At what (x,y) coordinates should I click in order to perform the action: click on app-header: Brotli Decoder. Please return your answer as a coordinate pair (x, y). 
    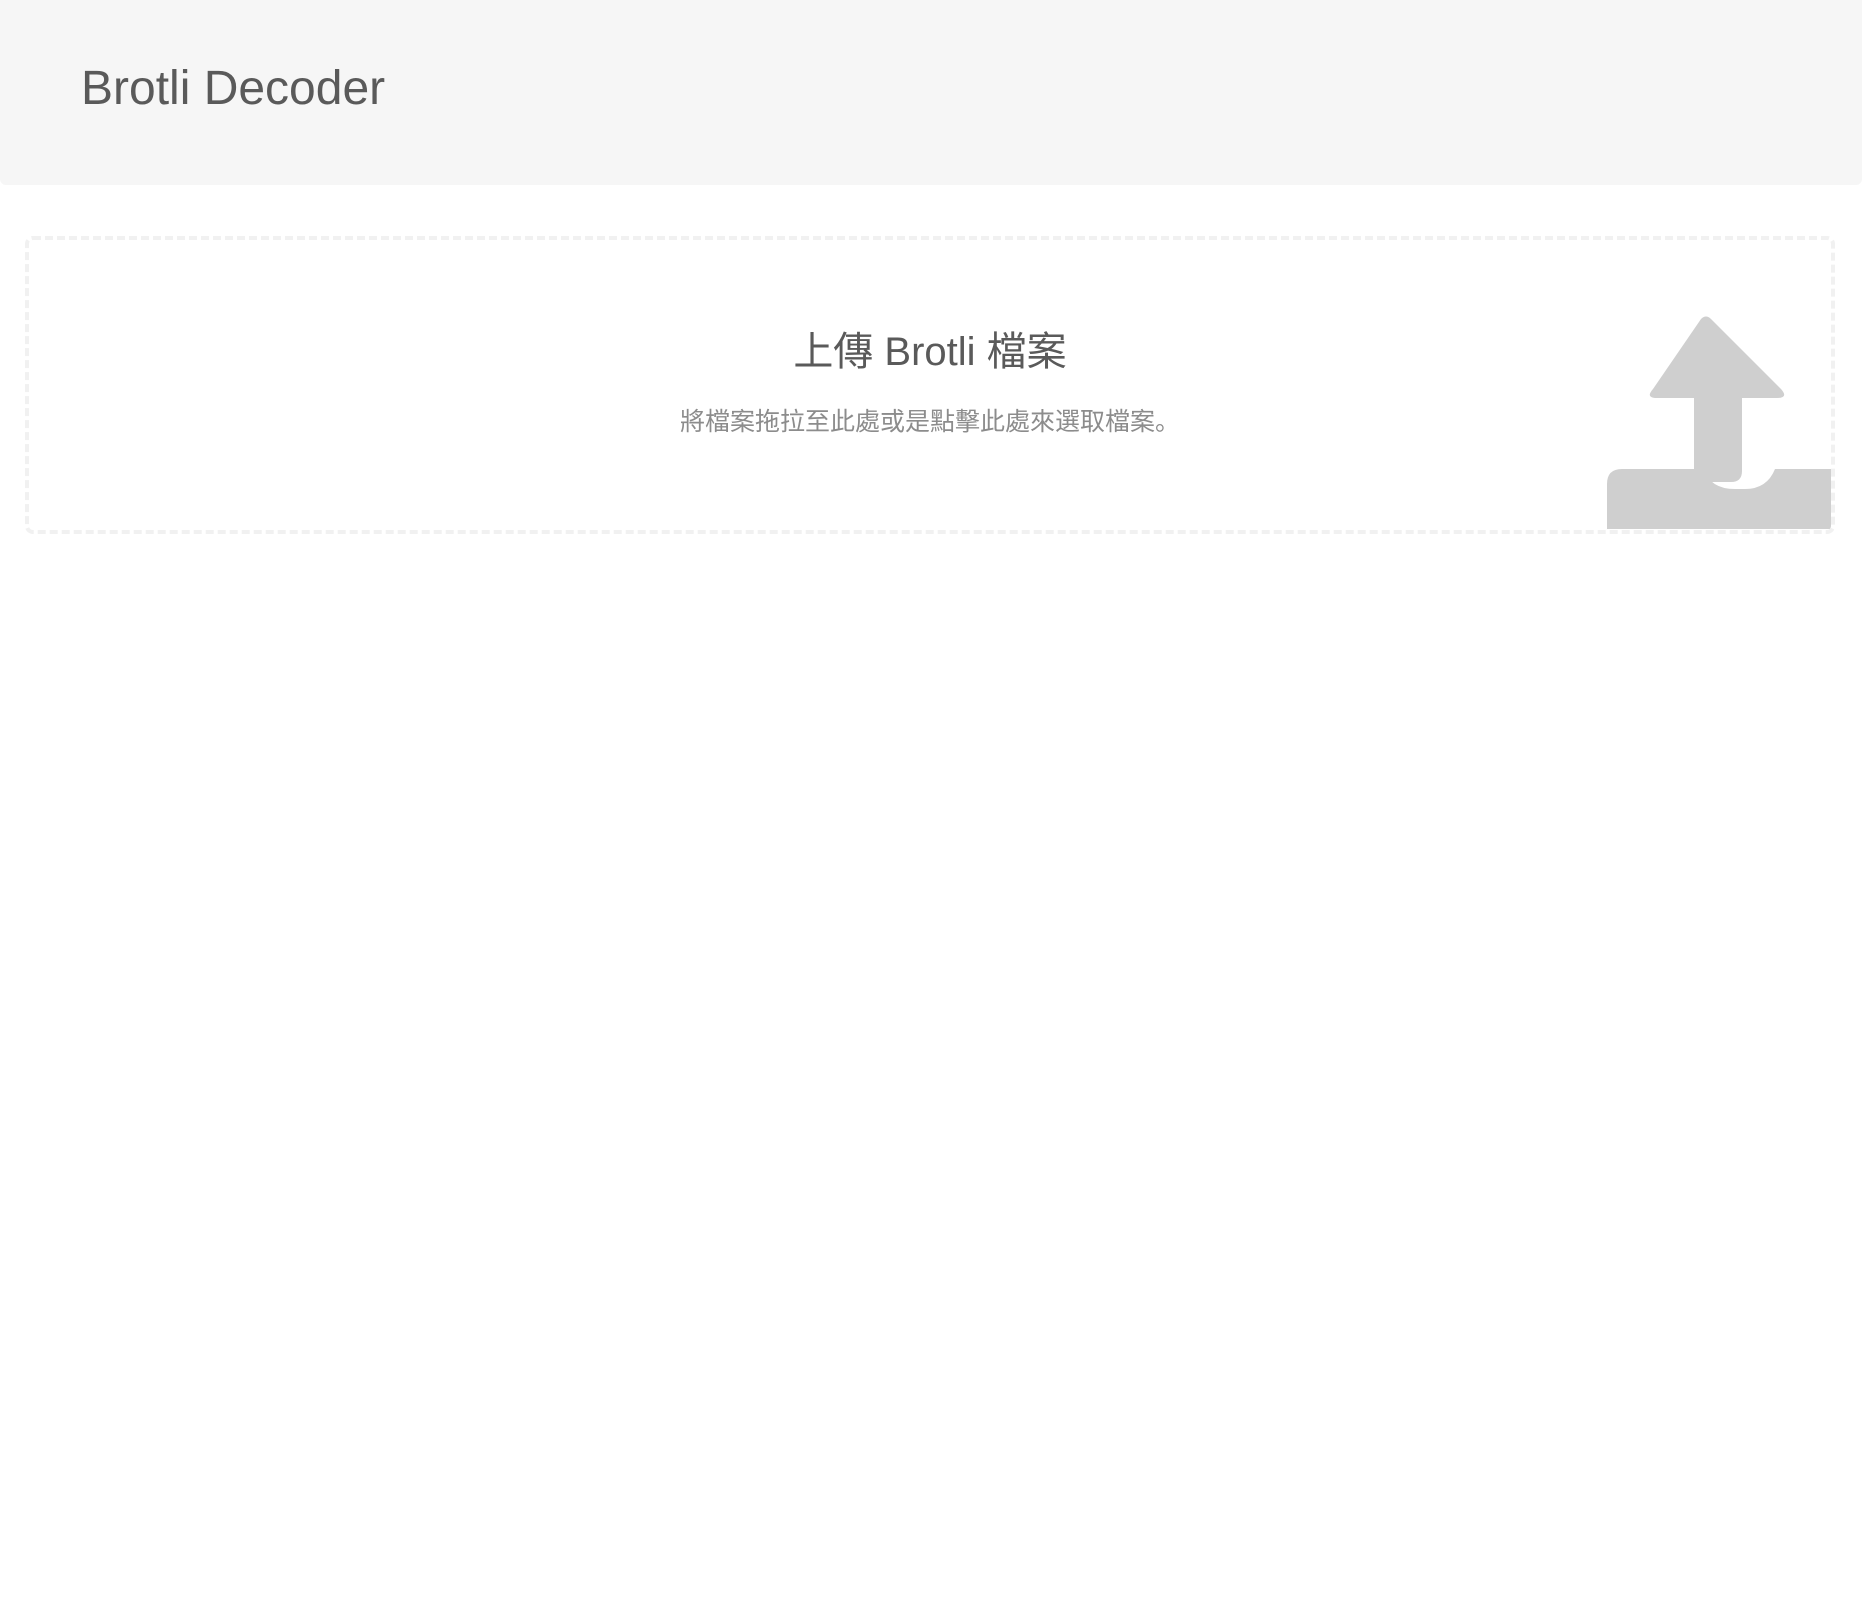
    Looking at the image, I should click on (931, 92).